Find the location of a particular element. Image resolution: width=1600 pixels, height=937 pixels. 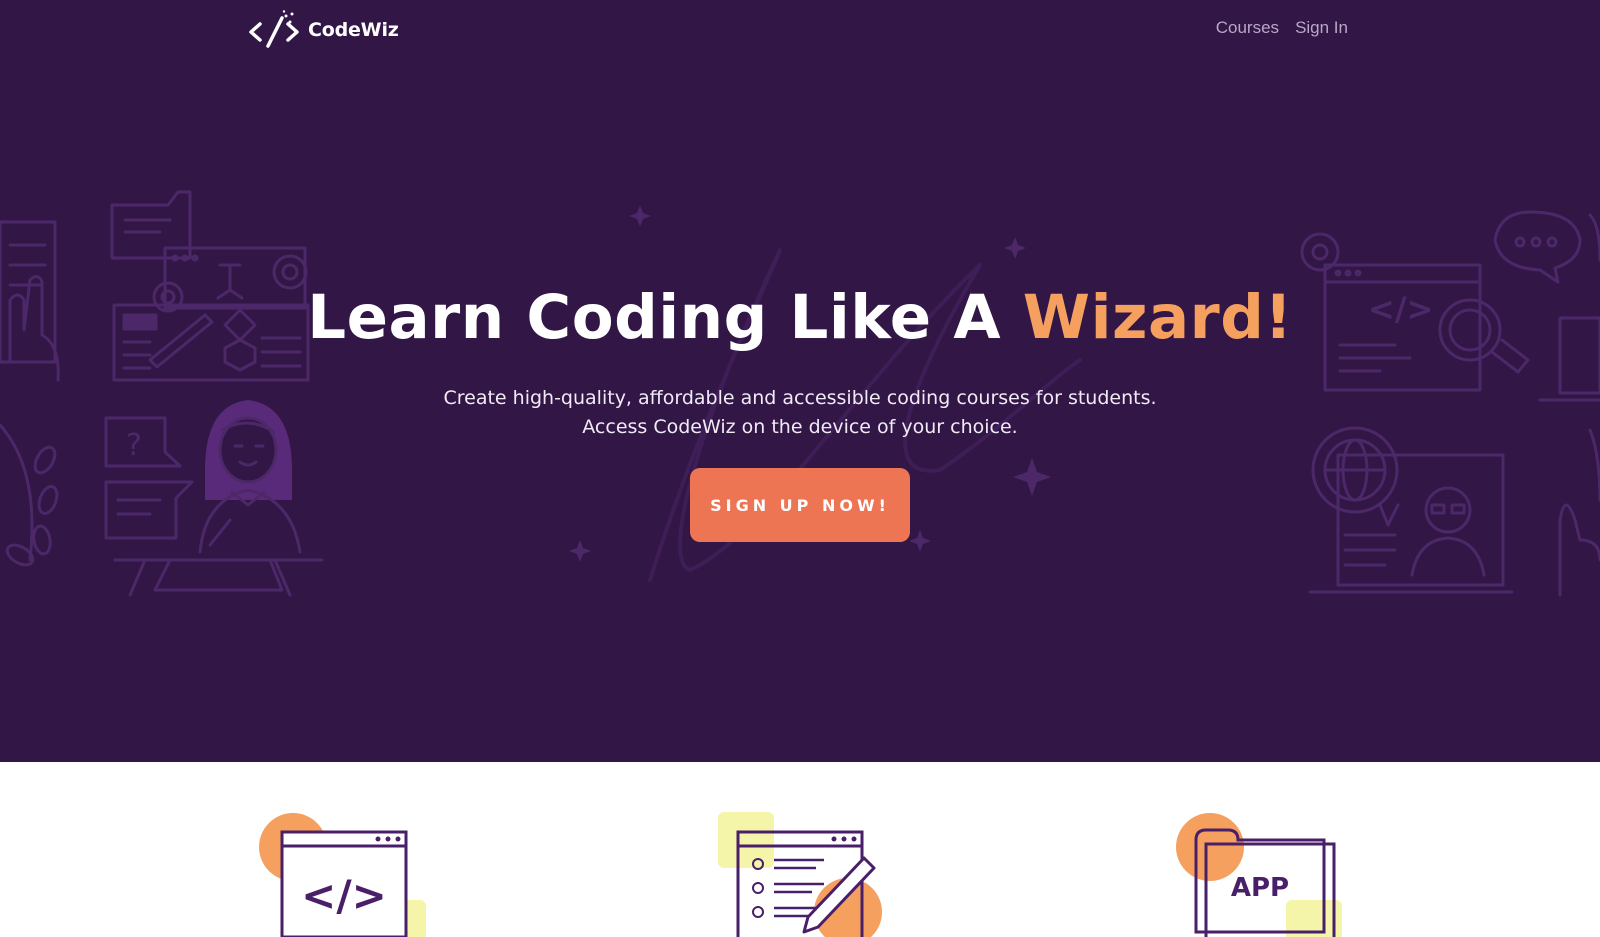

top-navbar: CodeWiz Courses Sign In is located at coordinates (800, 32).